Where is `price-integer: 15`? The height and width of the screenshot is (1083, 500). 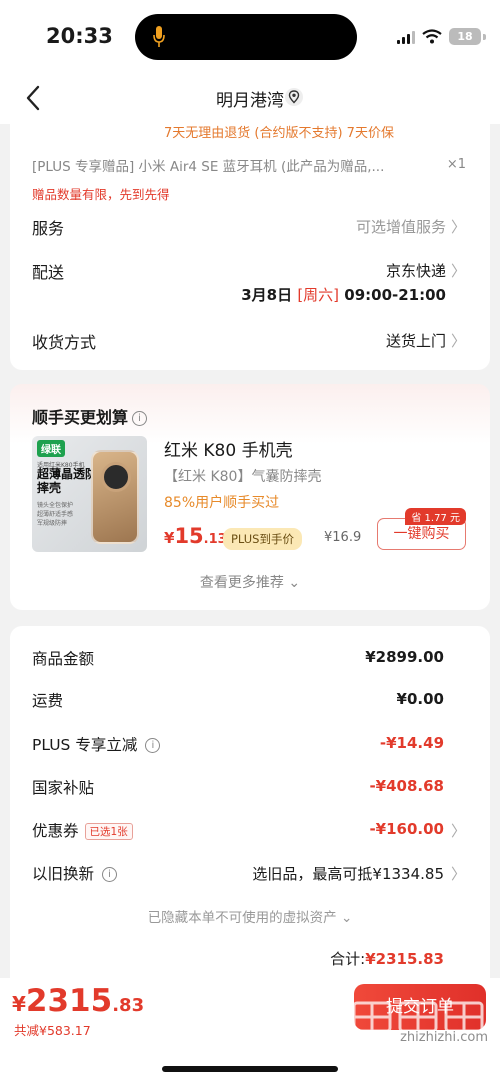
price-integer: 15 is located at coordinates (189, 536).